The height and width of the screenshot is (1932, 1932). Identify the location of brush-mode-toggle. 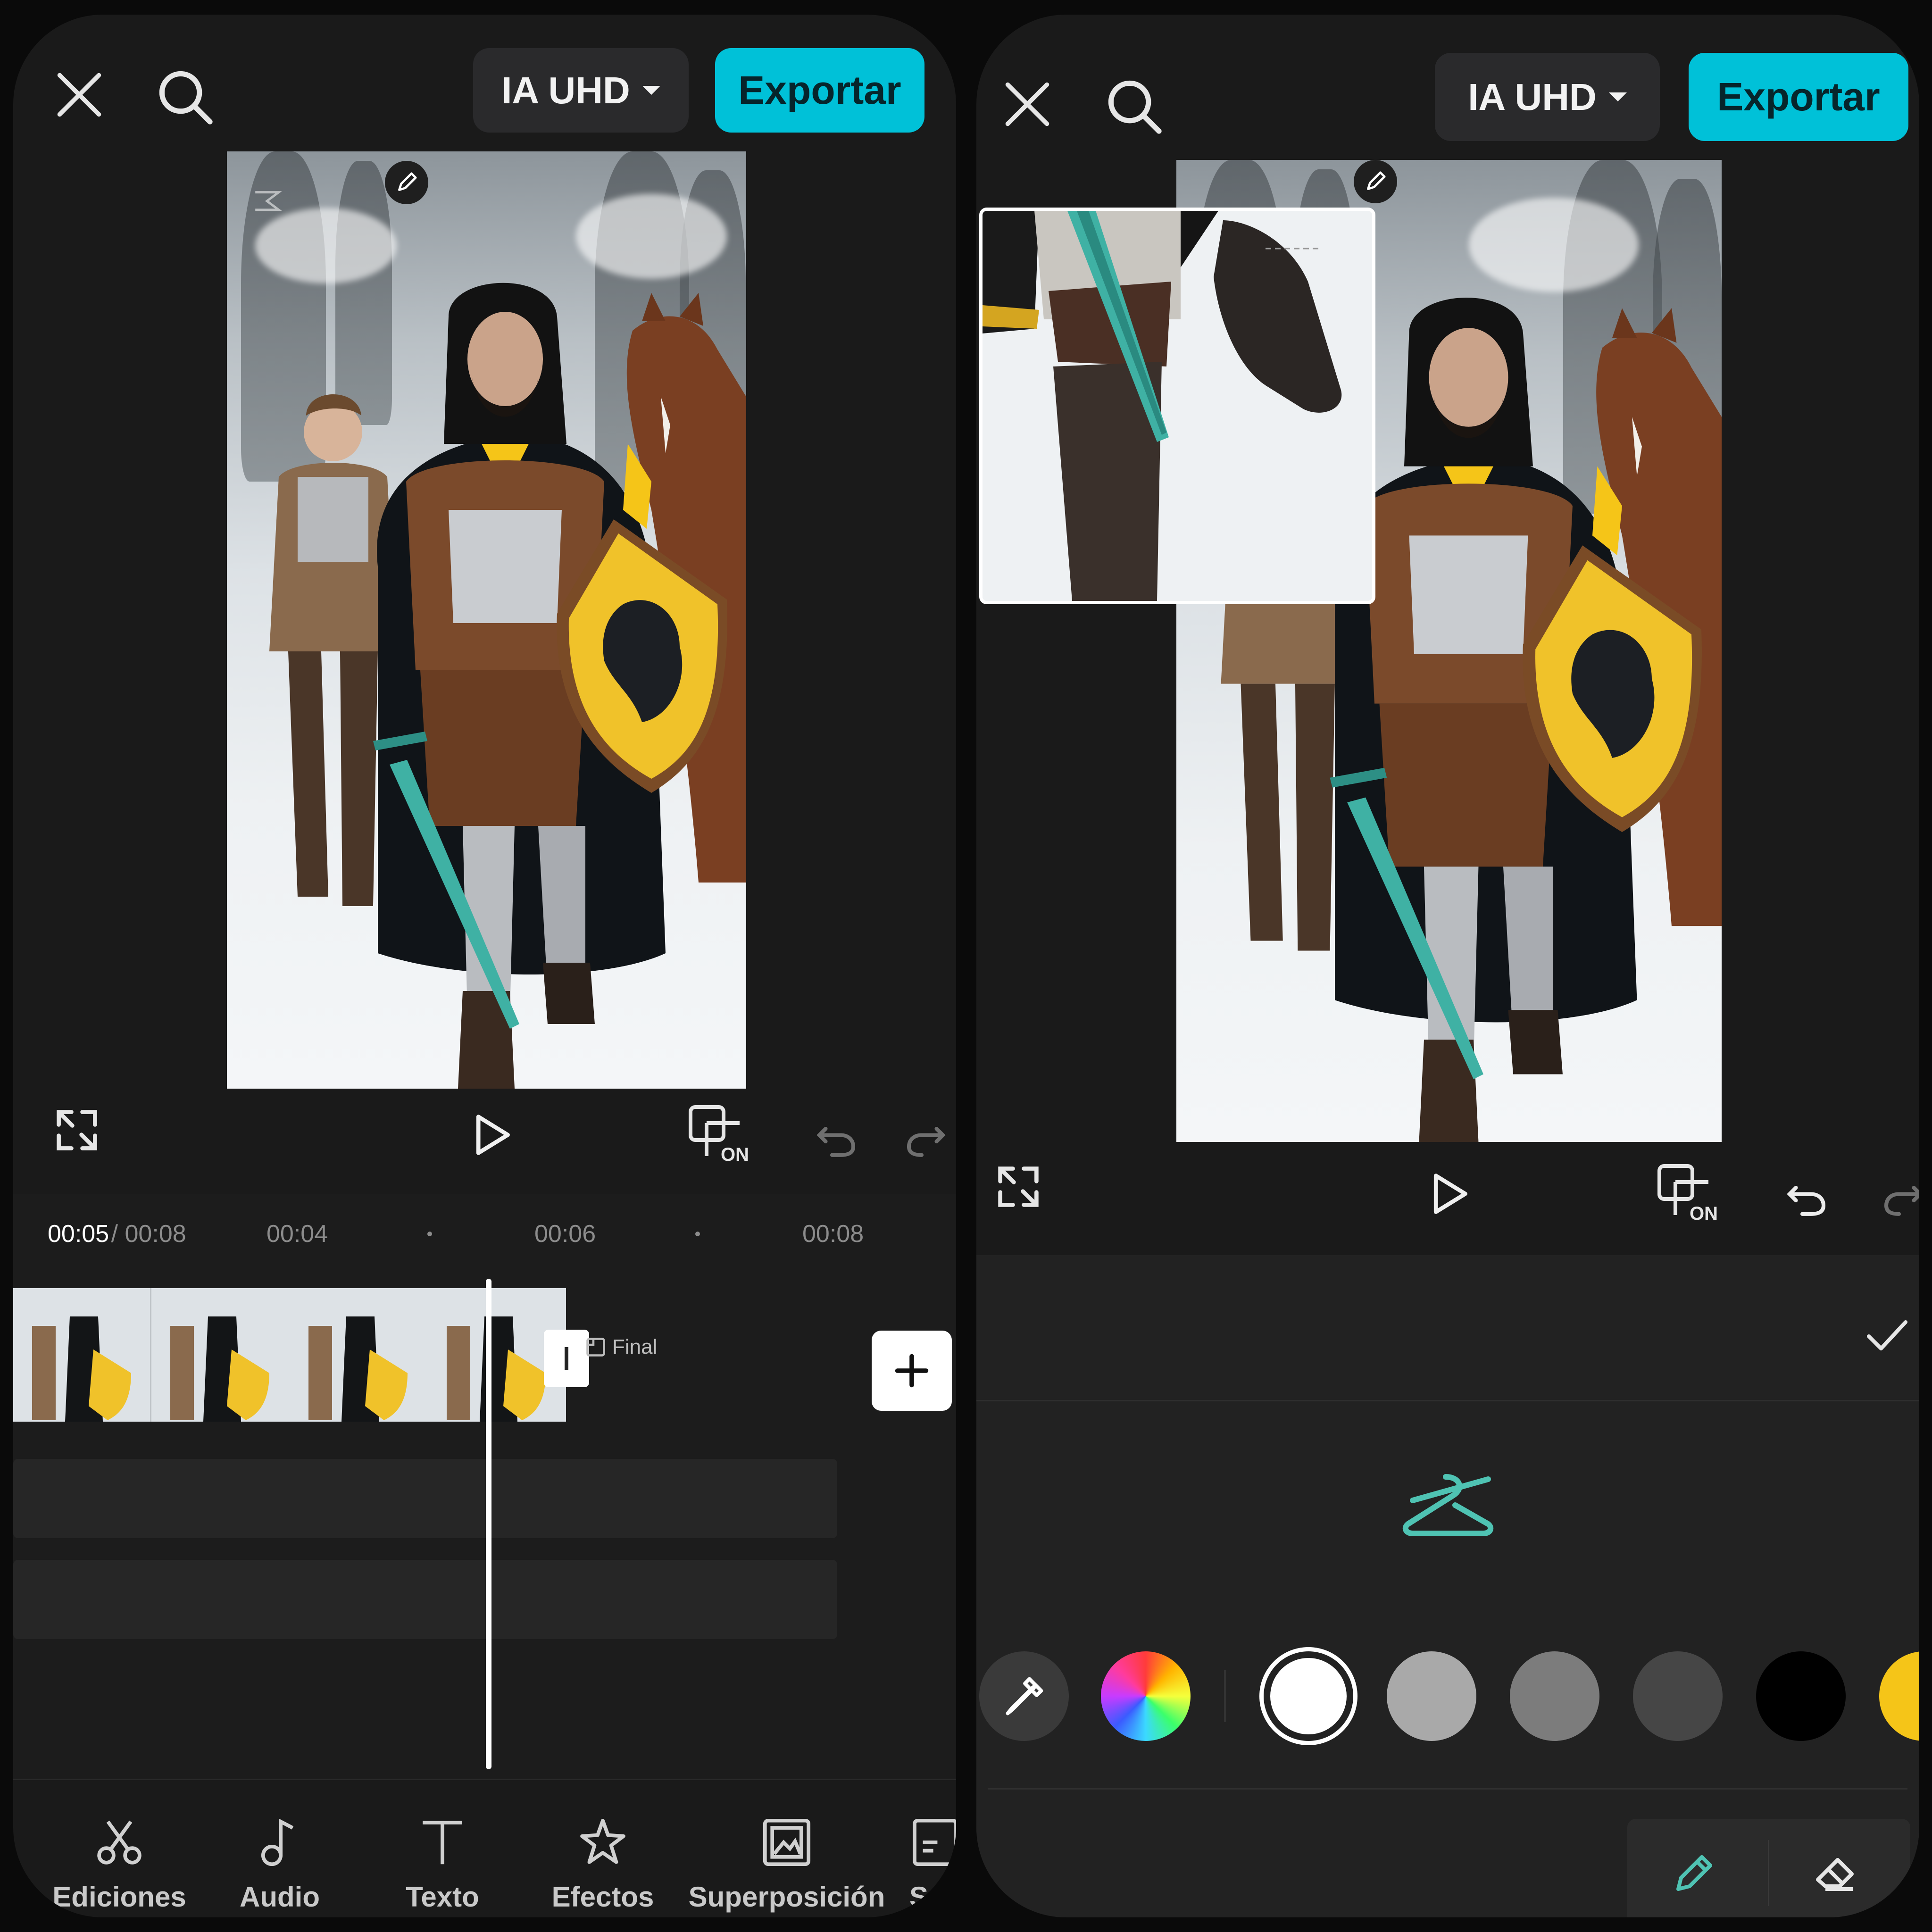
(1768, 1868).